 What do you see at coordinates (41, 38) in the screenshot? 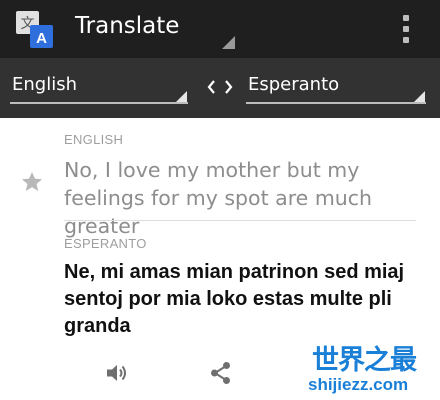
I see `svg-text: A` at bounding box center [41, 38].